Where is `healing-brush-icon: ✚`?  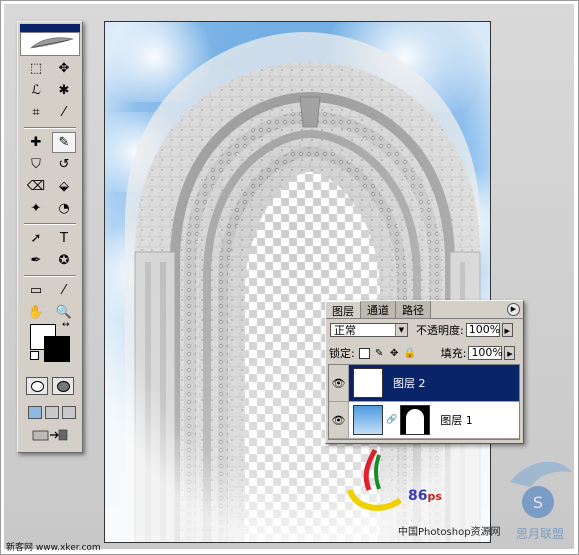 healing-brush-icon: ✚ is located at coordinates (36, 142).